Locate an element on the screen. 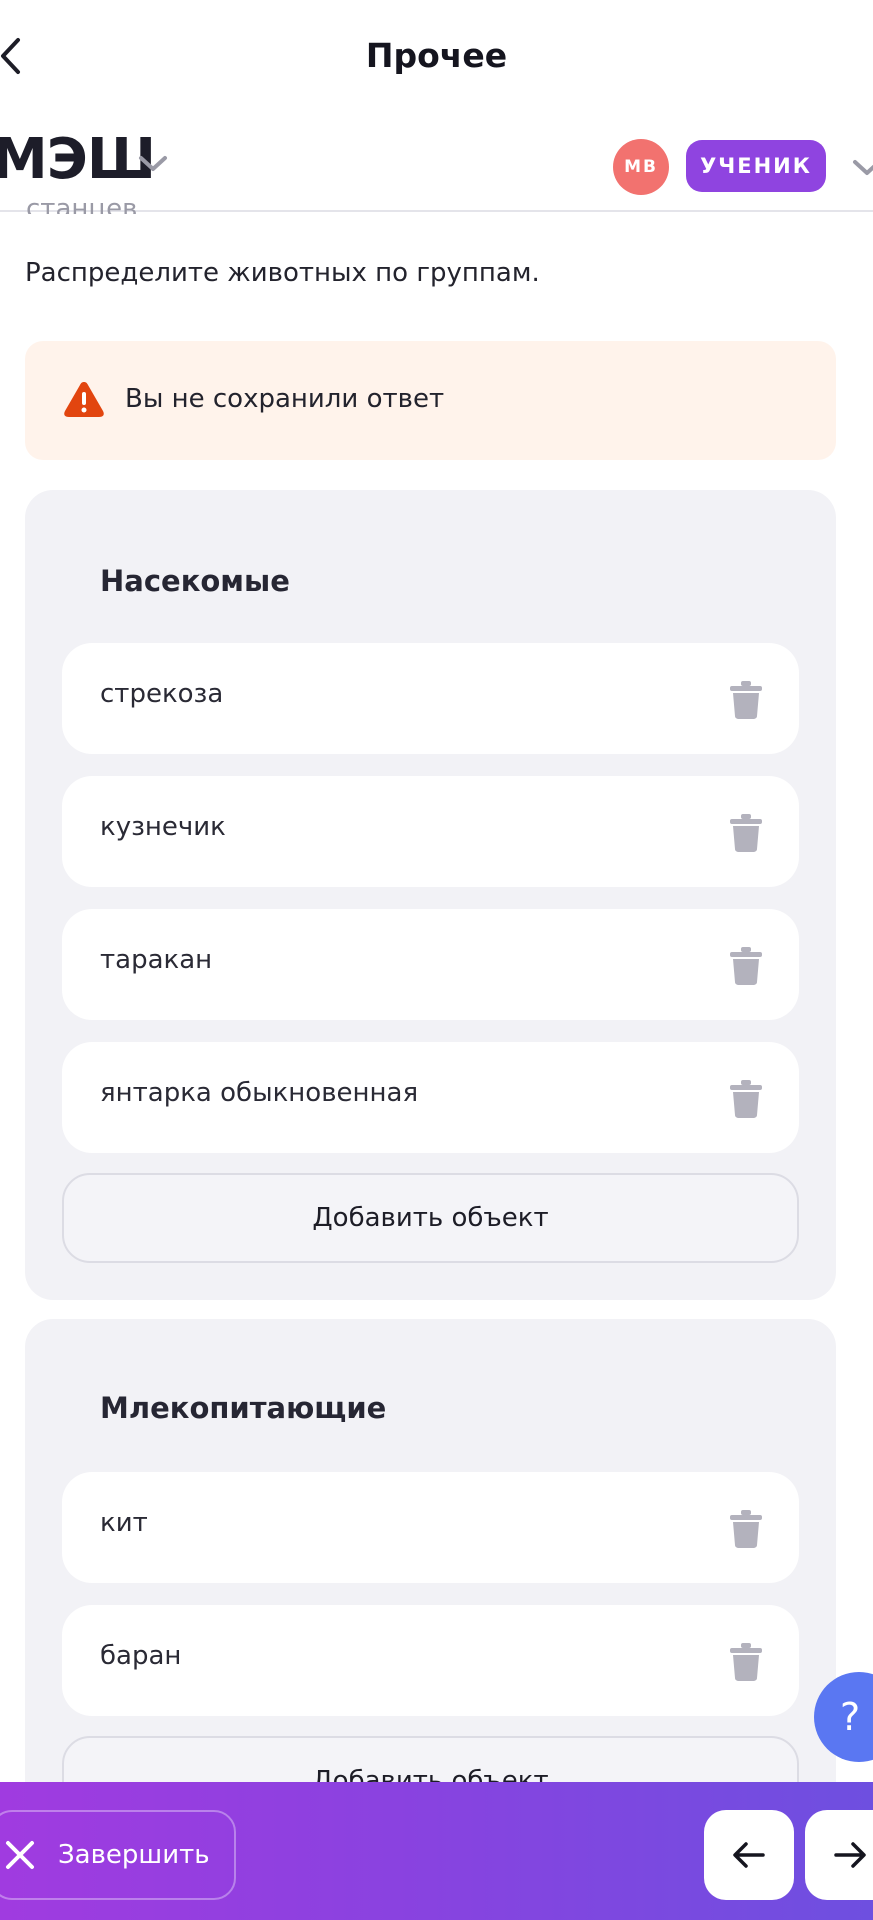 The image size is (873, 1920). arrow-right-icon is located at coordinates (850, 1855).